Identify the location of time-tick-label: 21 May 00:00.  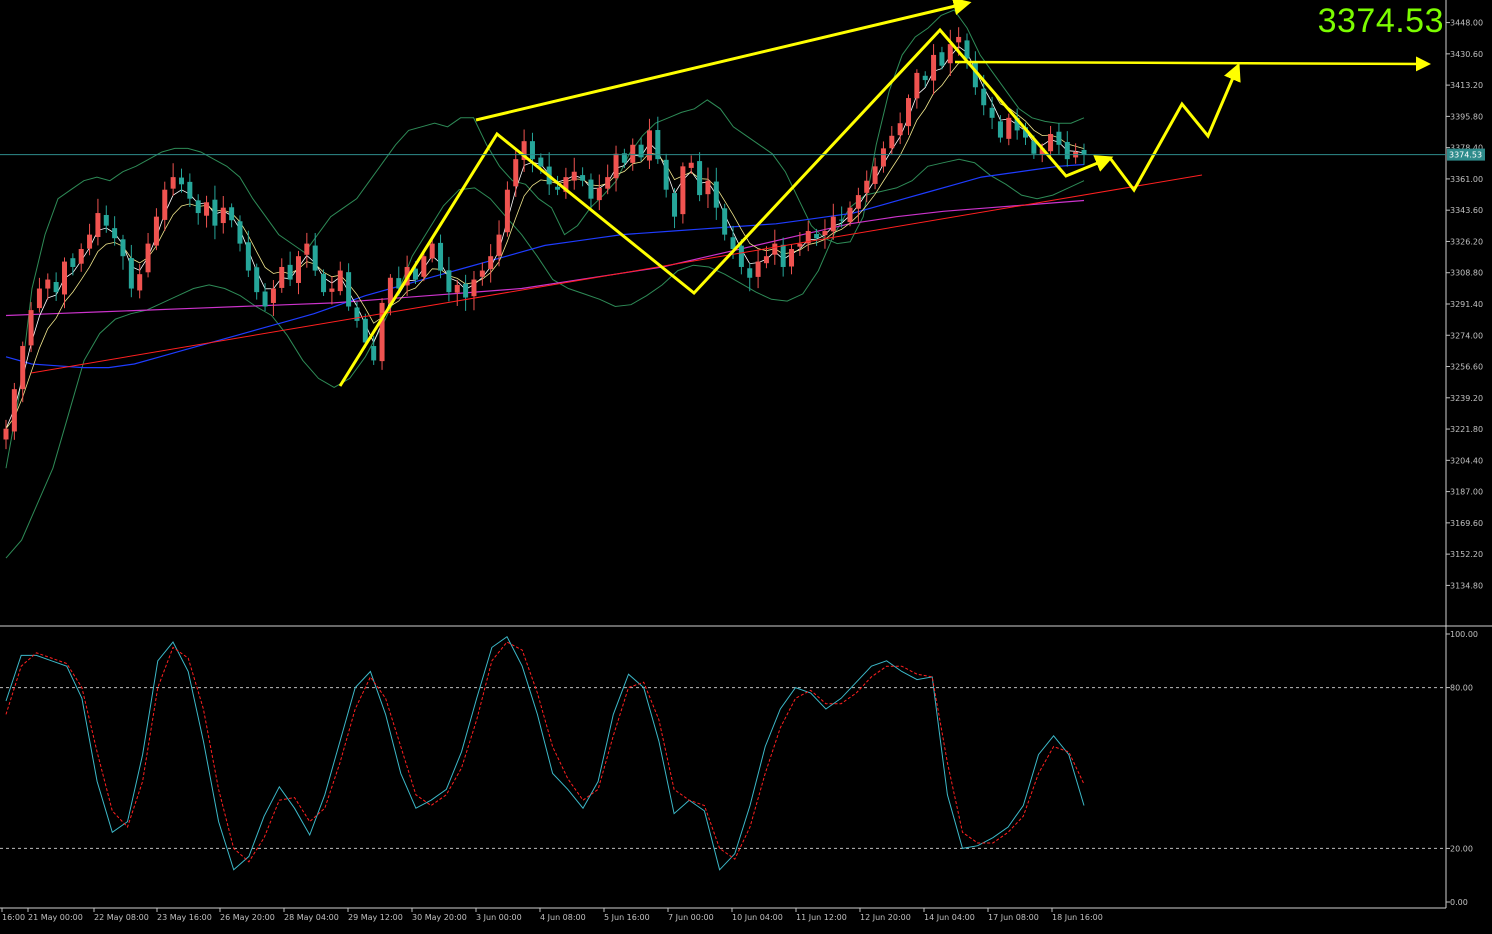
(55, 917).